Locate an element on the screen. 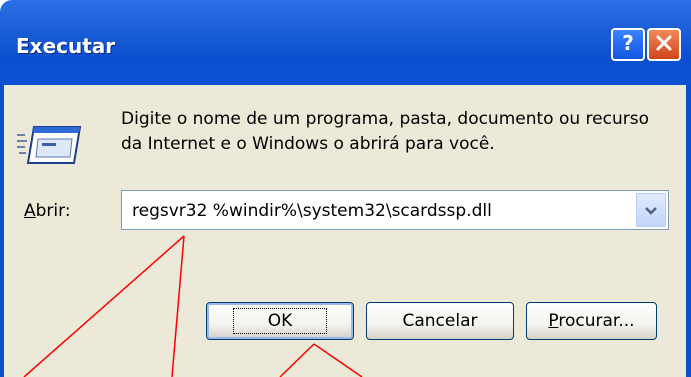  ok-button: OK is located at coordinates (280, 321).